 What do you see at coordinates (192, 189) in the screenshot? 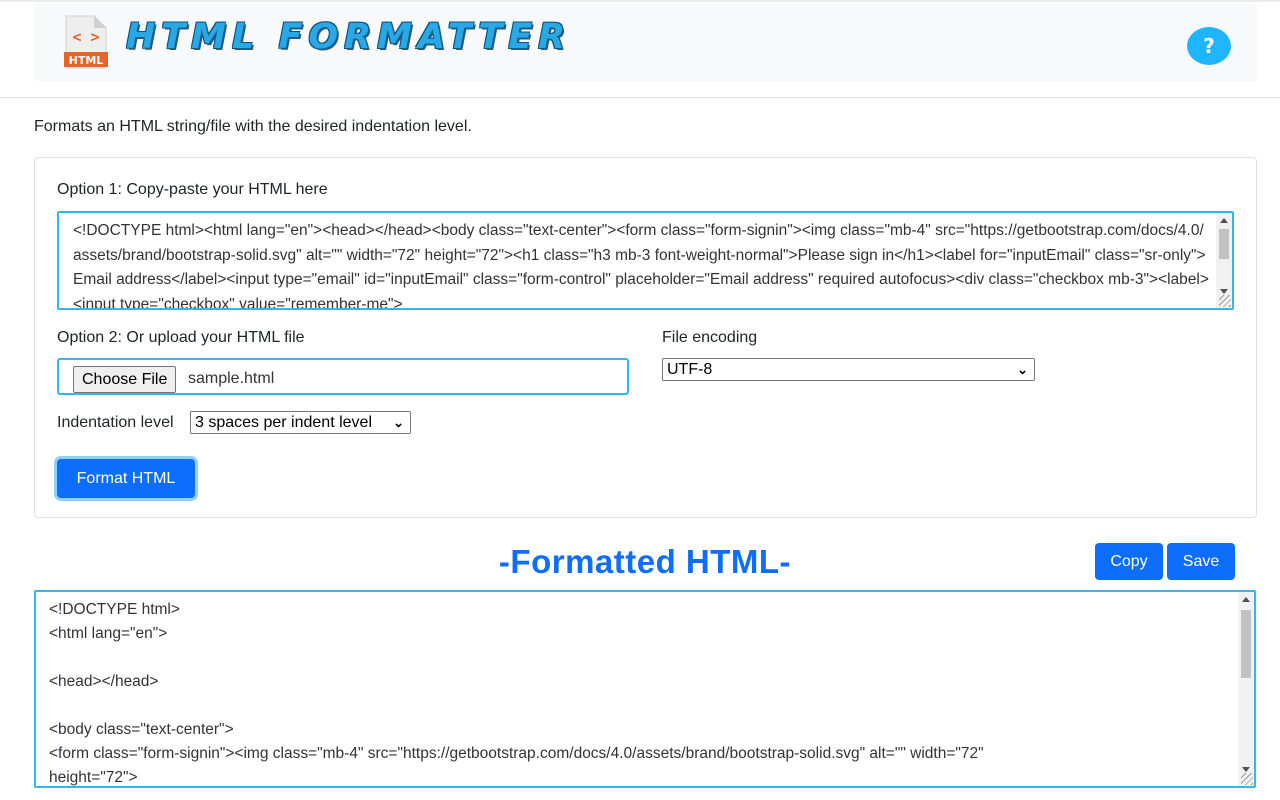
I see `option1-label: Option 1: Copy-paste your HTML here` at bounding box center [192, 189].